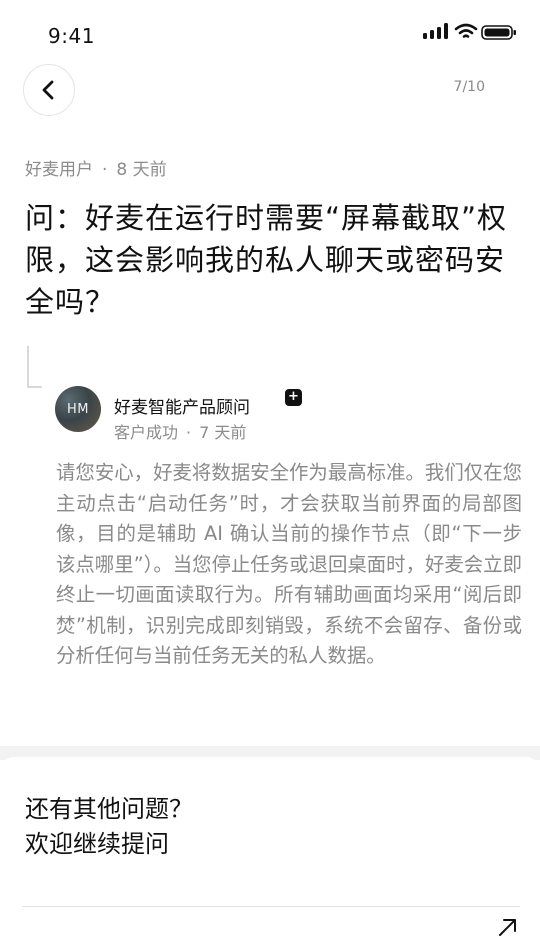  Describe the element at coordinates (182, 405) in the screenshot. I see `answerer-name: 好麦智能产品顾问` at that location.